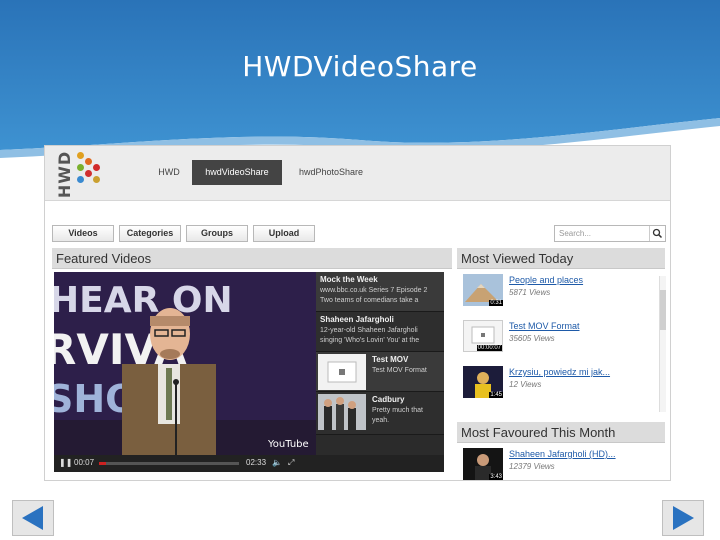 This screenshot has width=720, height=540. Describe the element at coordinates (217, 233) in the screenshot. I see `groups-button: Groups` at that location.